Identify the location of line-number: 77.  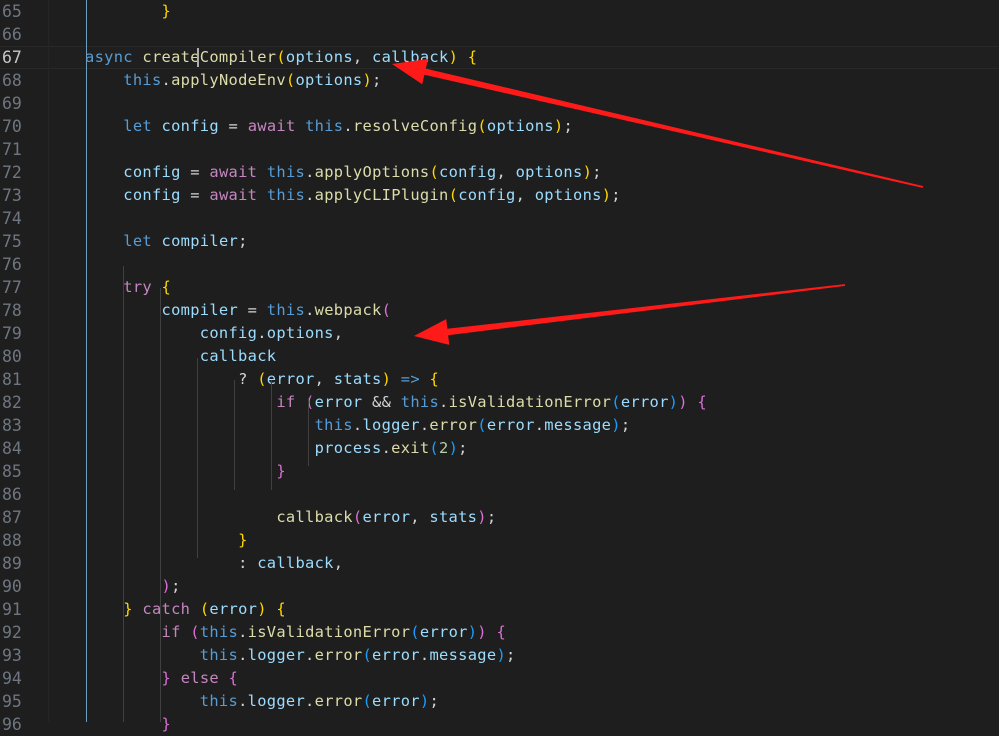
(23, 287).